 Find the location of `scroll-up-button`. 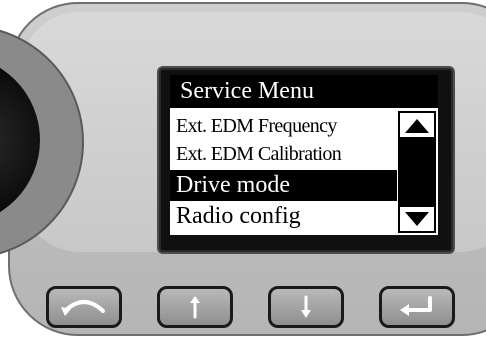

scroll-up-button is located at coordinates (417, 126).